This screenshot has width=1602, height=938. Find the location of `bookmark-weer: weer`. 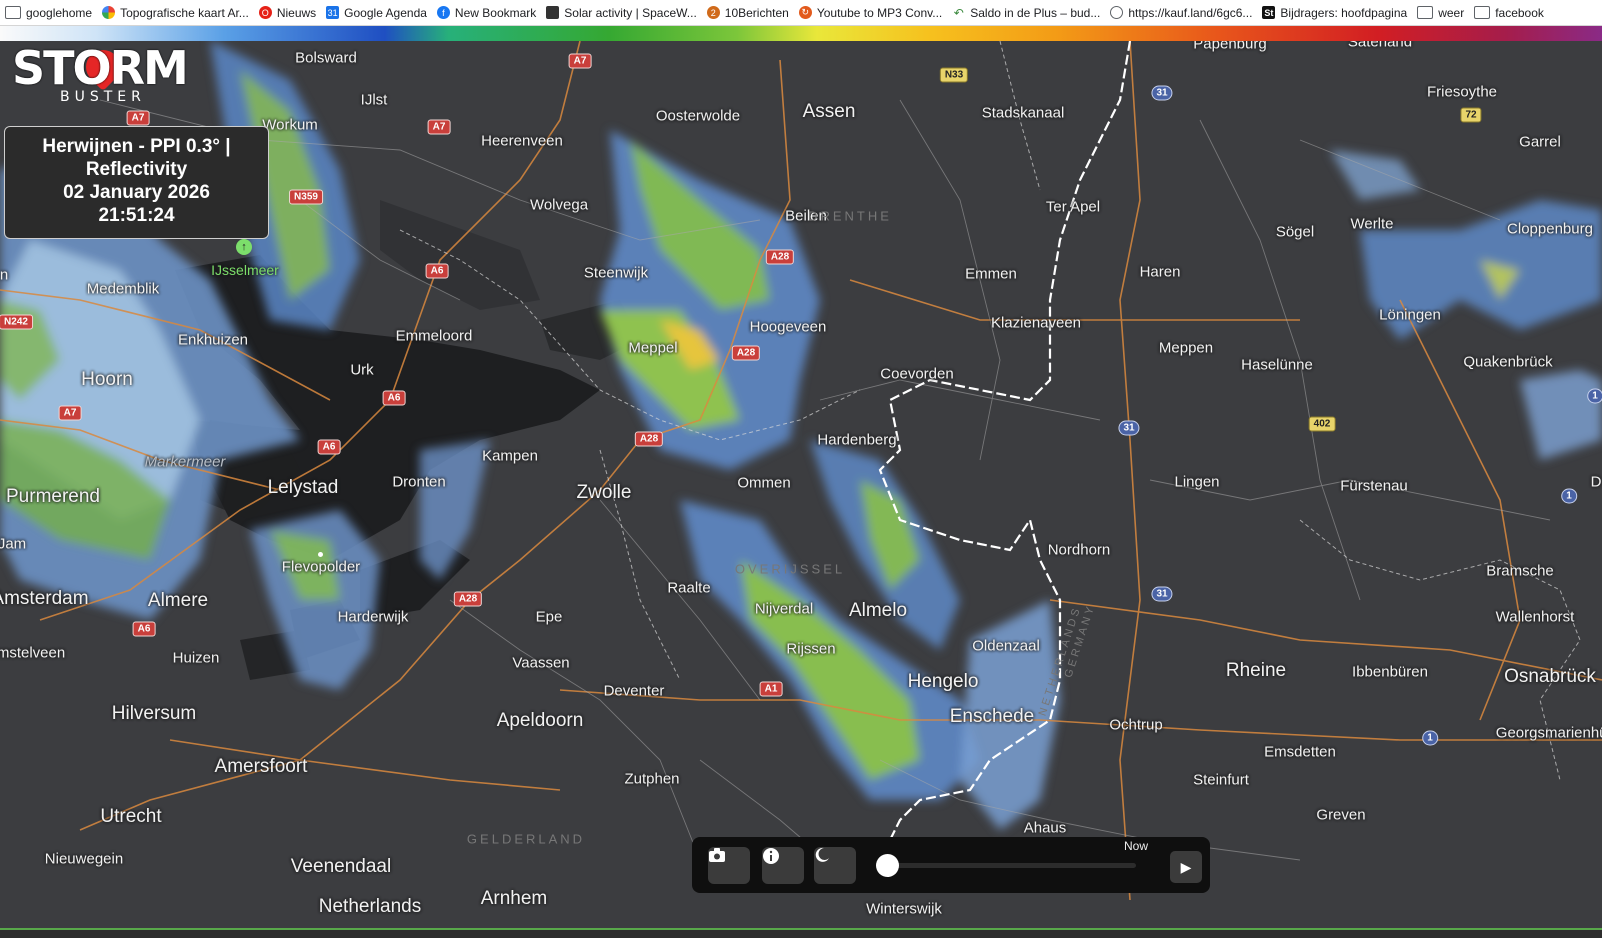

bookmark-weer: weer is located at coordinates (1440, 12).